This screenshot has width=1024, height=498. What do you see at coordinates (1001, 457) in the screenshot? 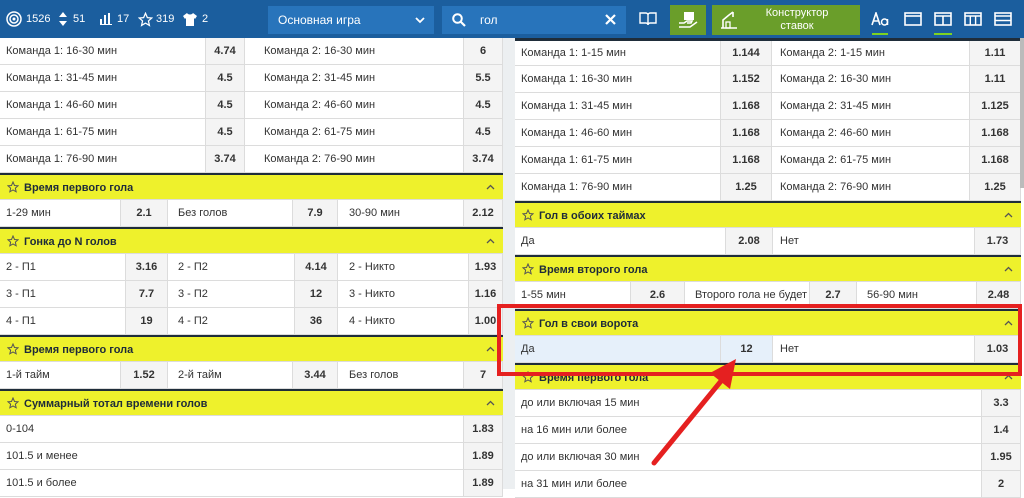
I see `odds-button: 1.95` at bounding box center [1001, 457].